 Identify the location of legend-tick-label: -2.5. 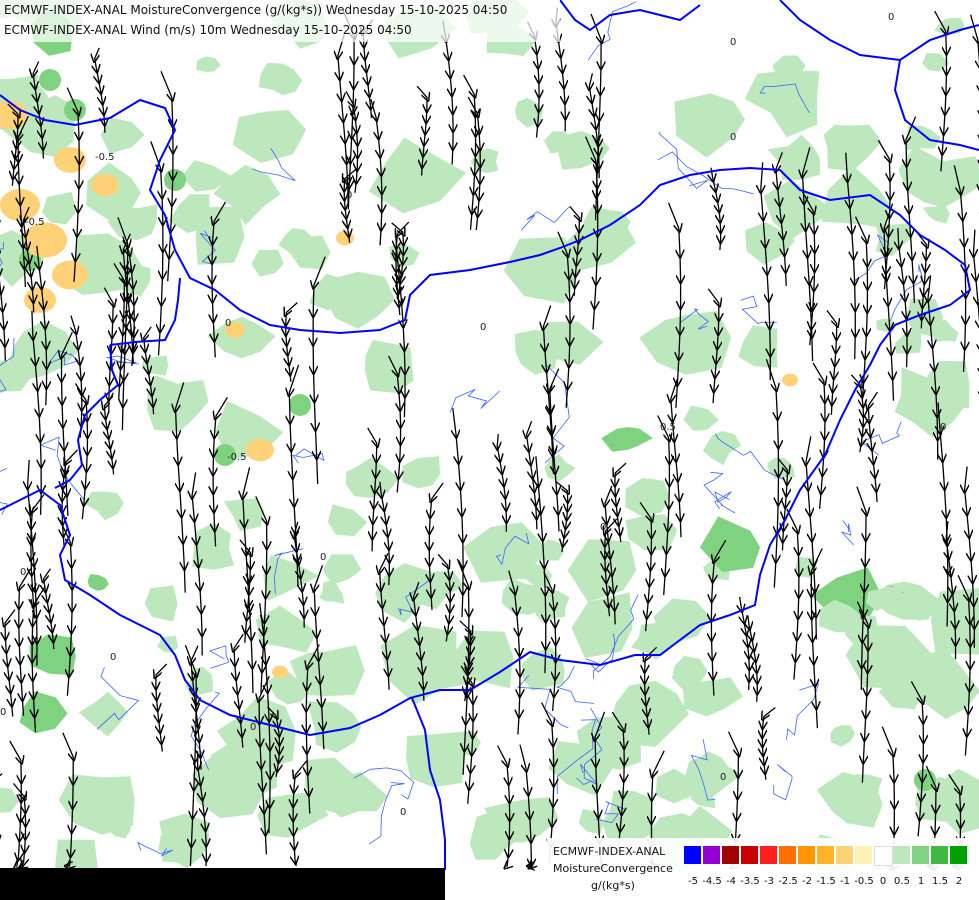
(788, 881).